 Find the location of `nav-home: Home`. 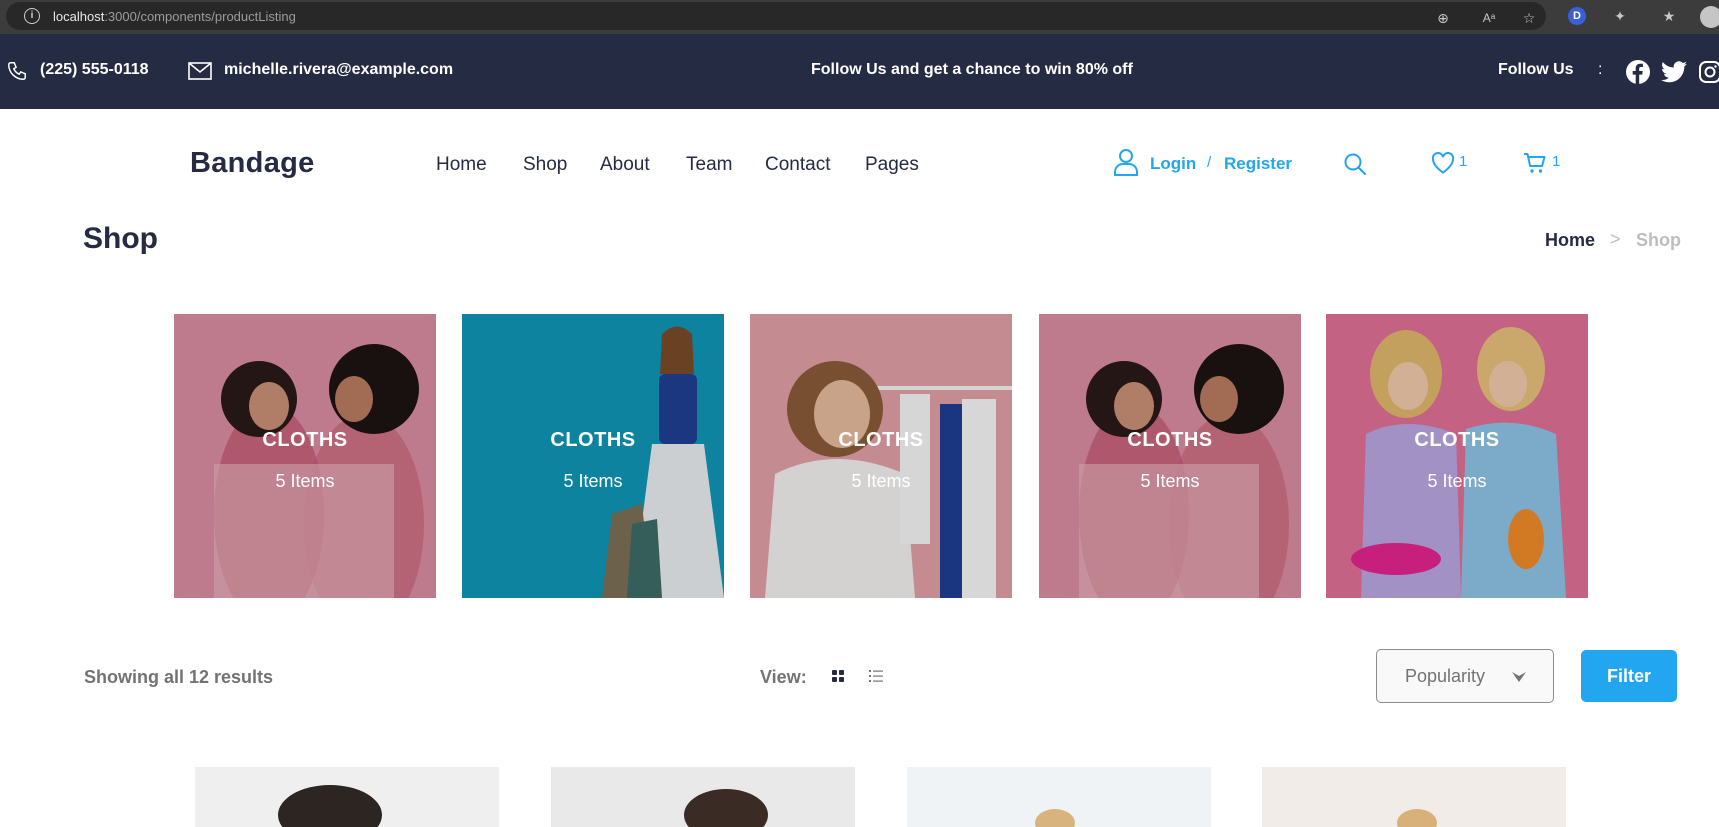

nav-home: Home is located at coordinates (461, 165).